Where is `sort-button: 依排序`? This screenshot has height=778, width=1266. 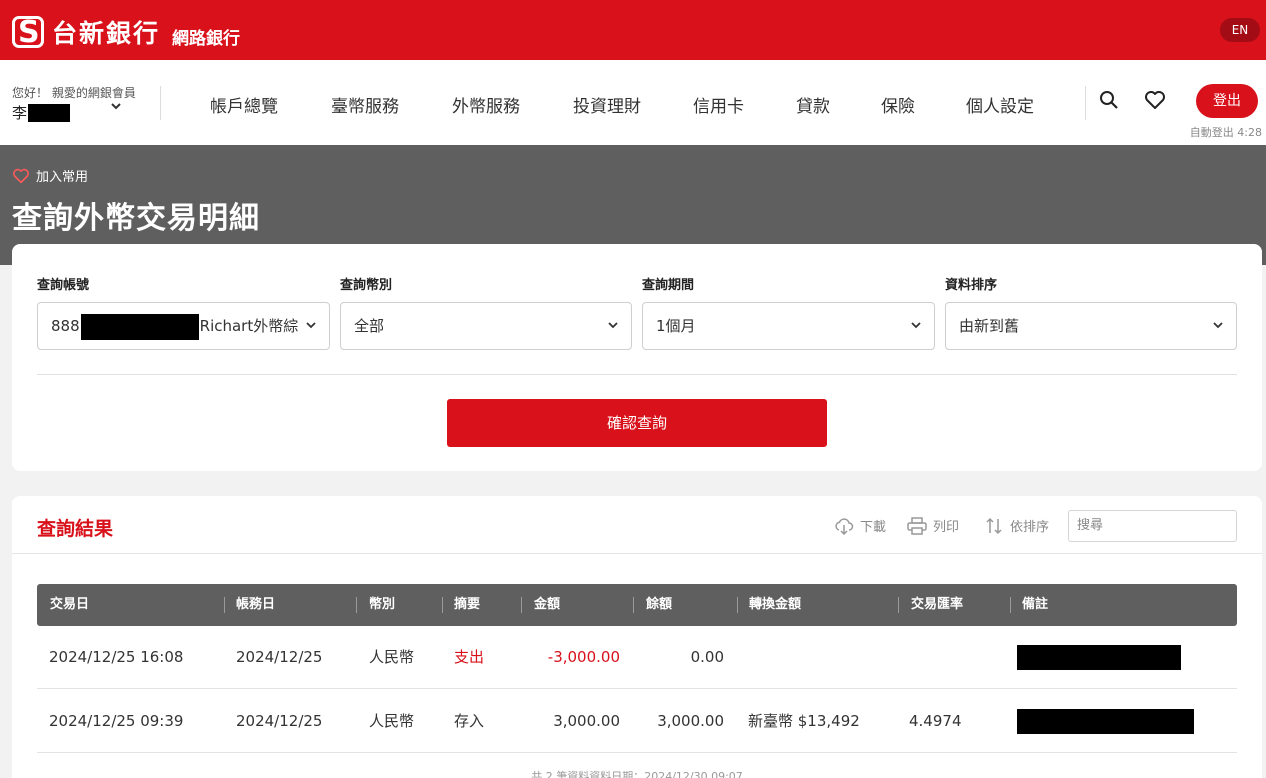 sort-button: 依排序 is located at coordinates (1016, 525).